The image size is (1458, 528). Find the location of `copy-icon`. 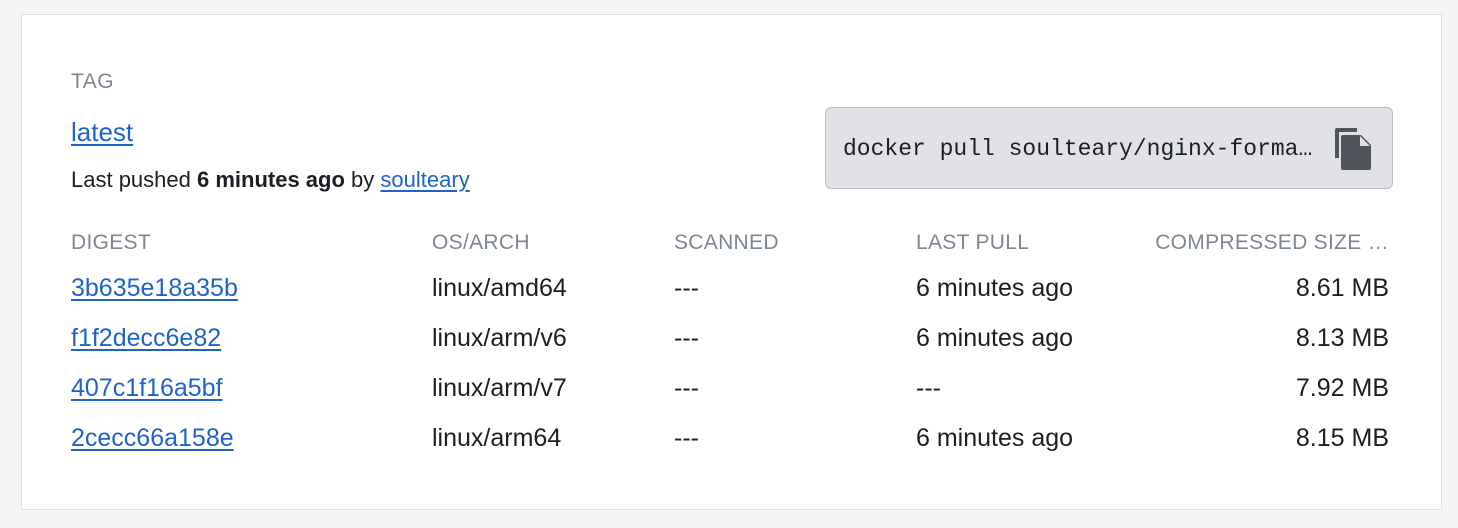

copy-icon is located at coordinates (1352, 149).